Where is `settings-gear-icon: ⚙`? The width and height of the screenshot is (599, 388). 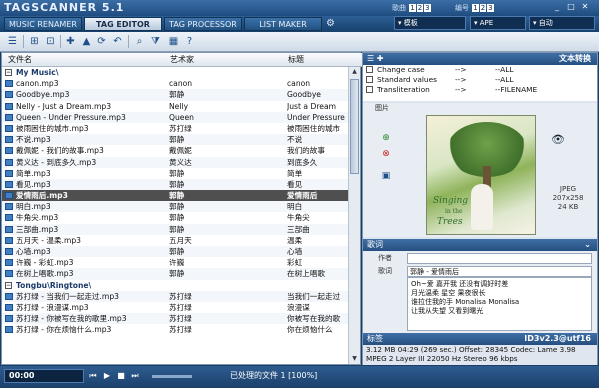 settings-gear-icon: ⚙ is located at coordinates (332, 24).